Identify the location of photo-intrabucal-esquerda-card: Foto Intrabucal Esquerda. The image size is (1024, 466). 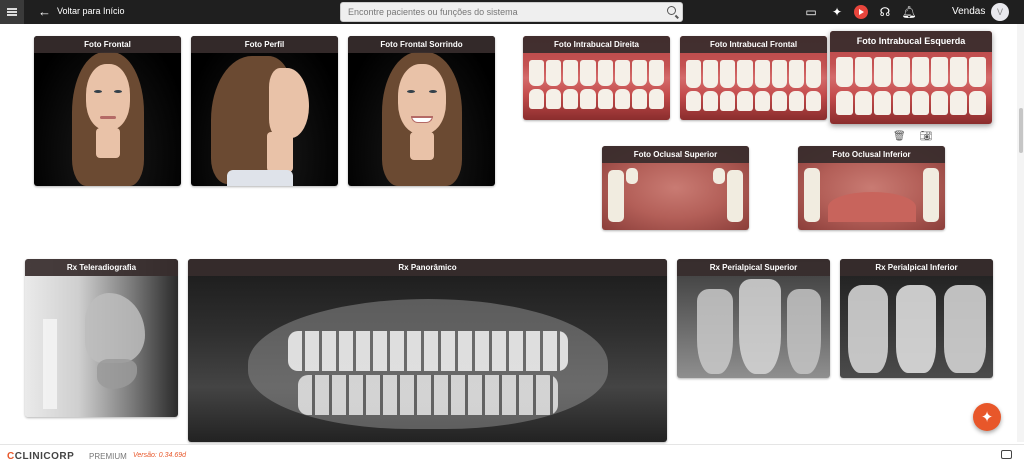
(911, 77).